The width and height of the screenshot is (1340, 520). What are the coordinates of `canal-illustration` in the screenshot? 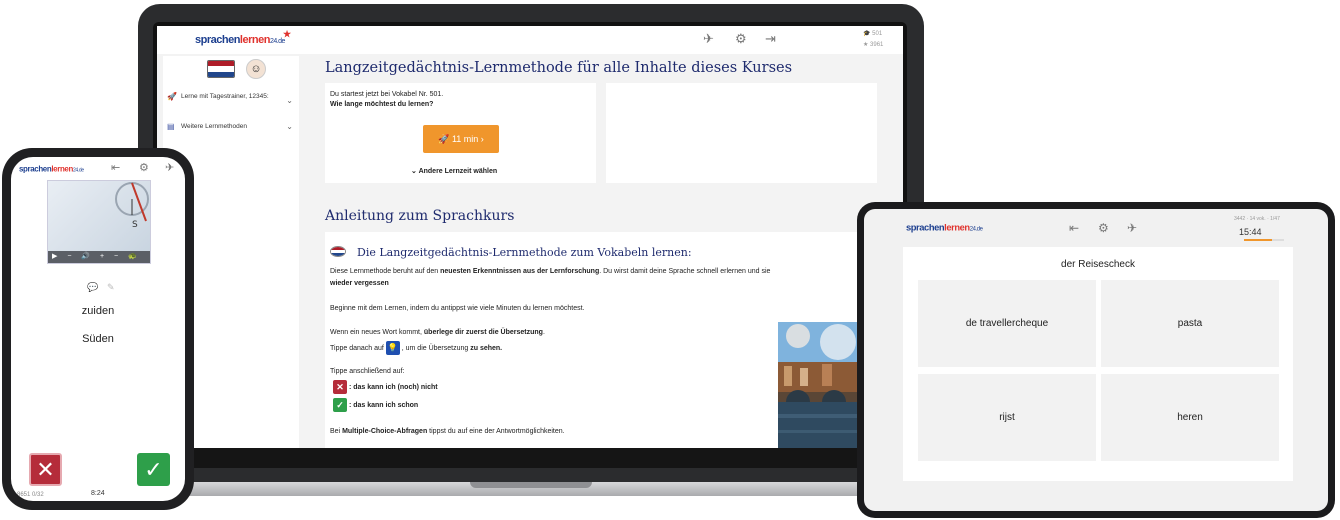 It's located at (819, 385).